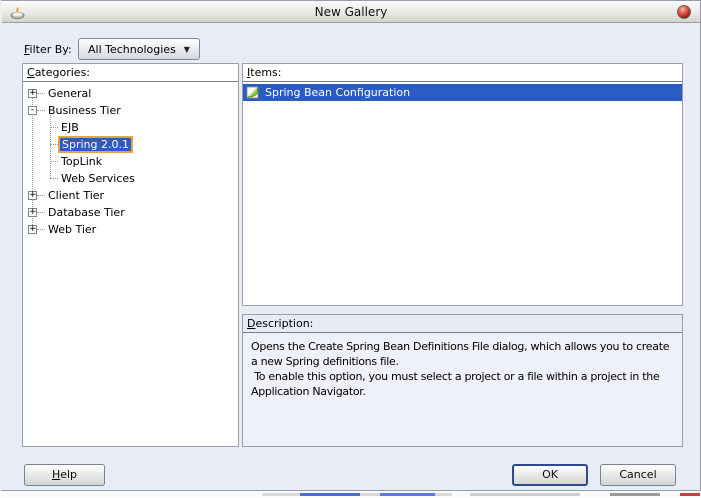 The image size is (701, 498). What do you see at coordinates (86, 212) in the screenshot?
I see `tree-node-label: Database Tier` at bounding box center [86, 212].